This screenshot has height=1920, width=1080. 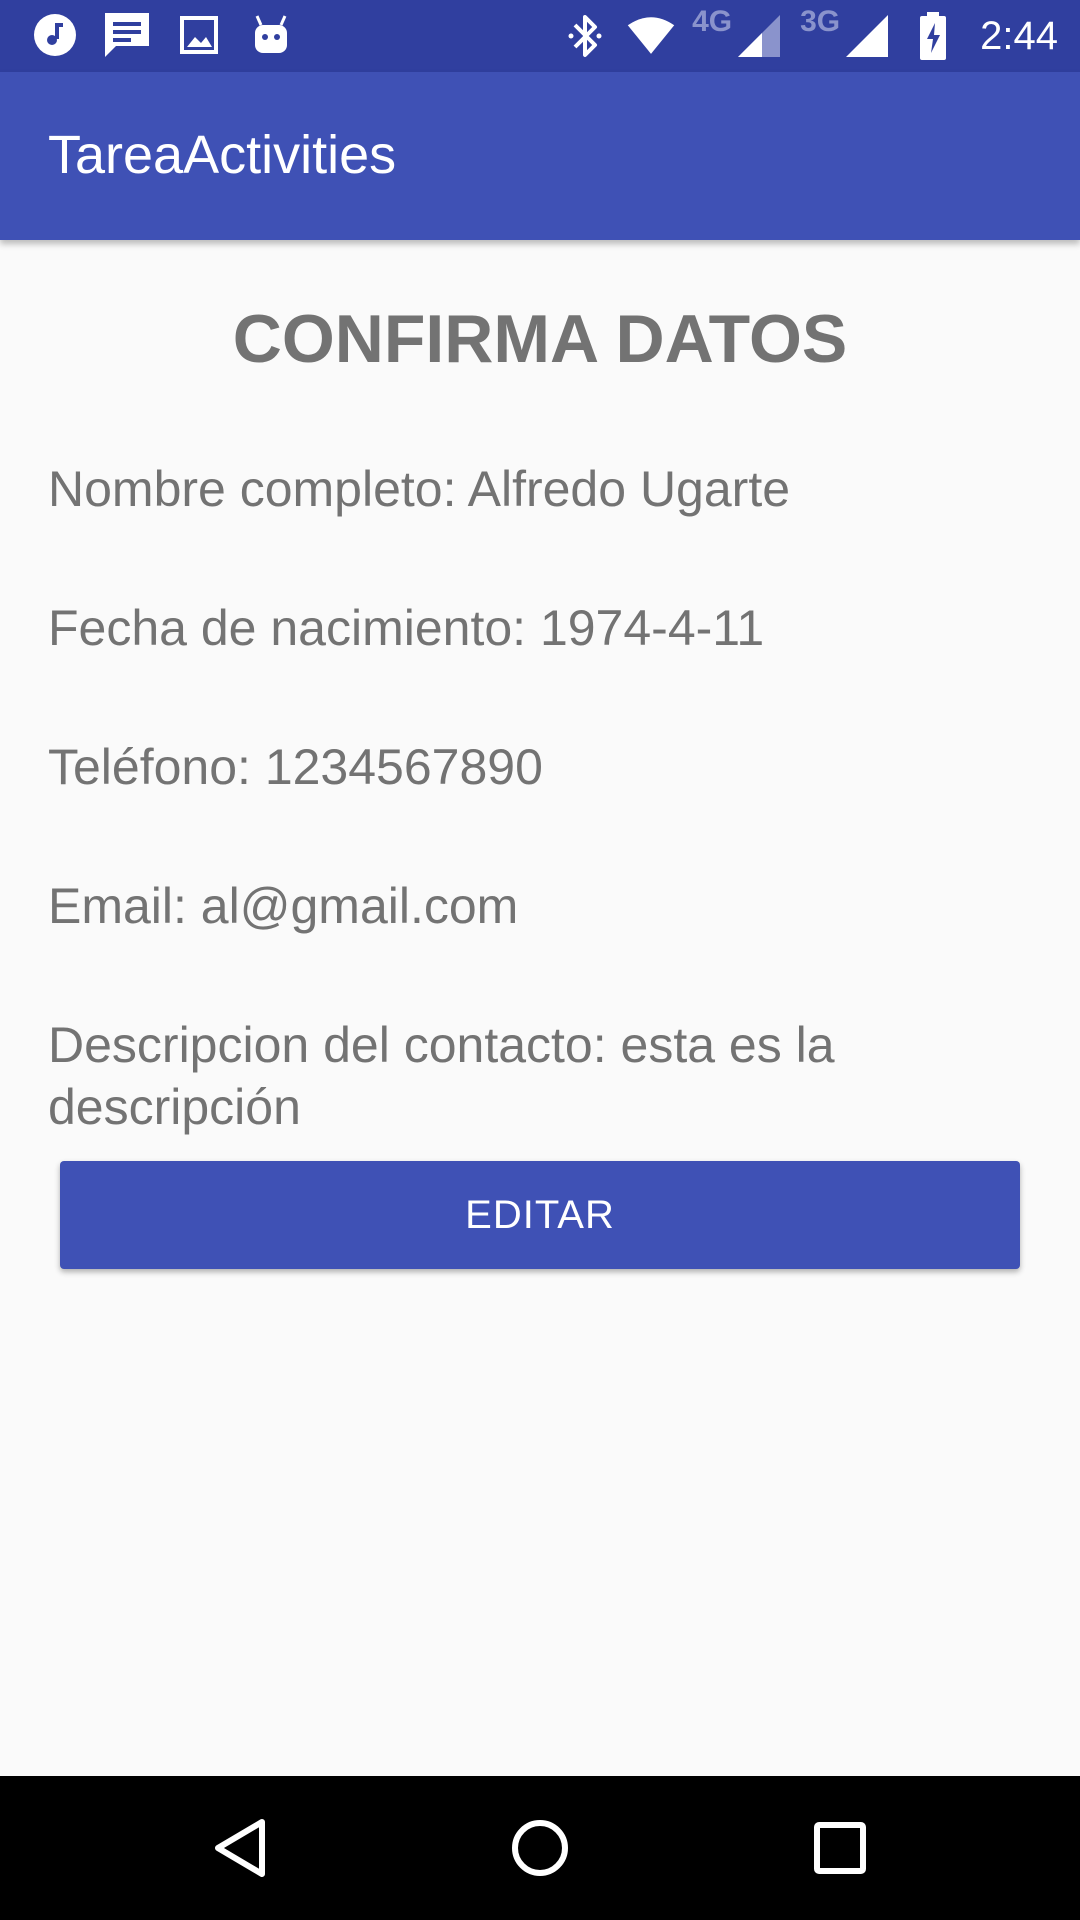 What do you see at coordinates (127, 35) in the screenshot?
I see `message-icon` at bounding box center [127, 35].